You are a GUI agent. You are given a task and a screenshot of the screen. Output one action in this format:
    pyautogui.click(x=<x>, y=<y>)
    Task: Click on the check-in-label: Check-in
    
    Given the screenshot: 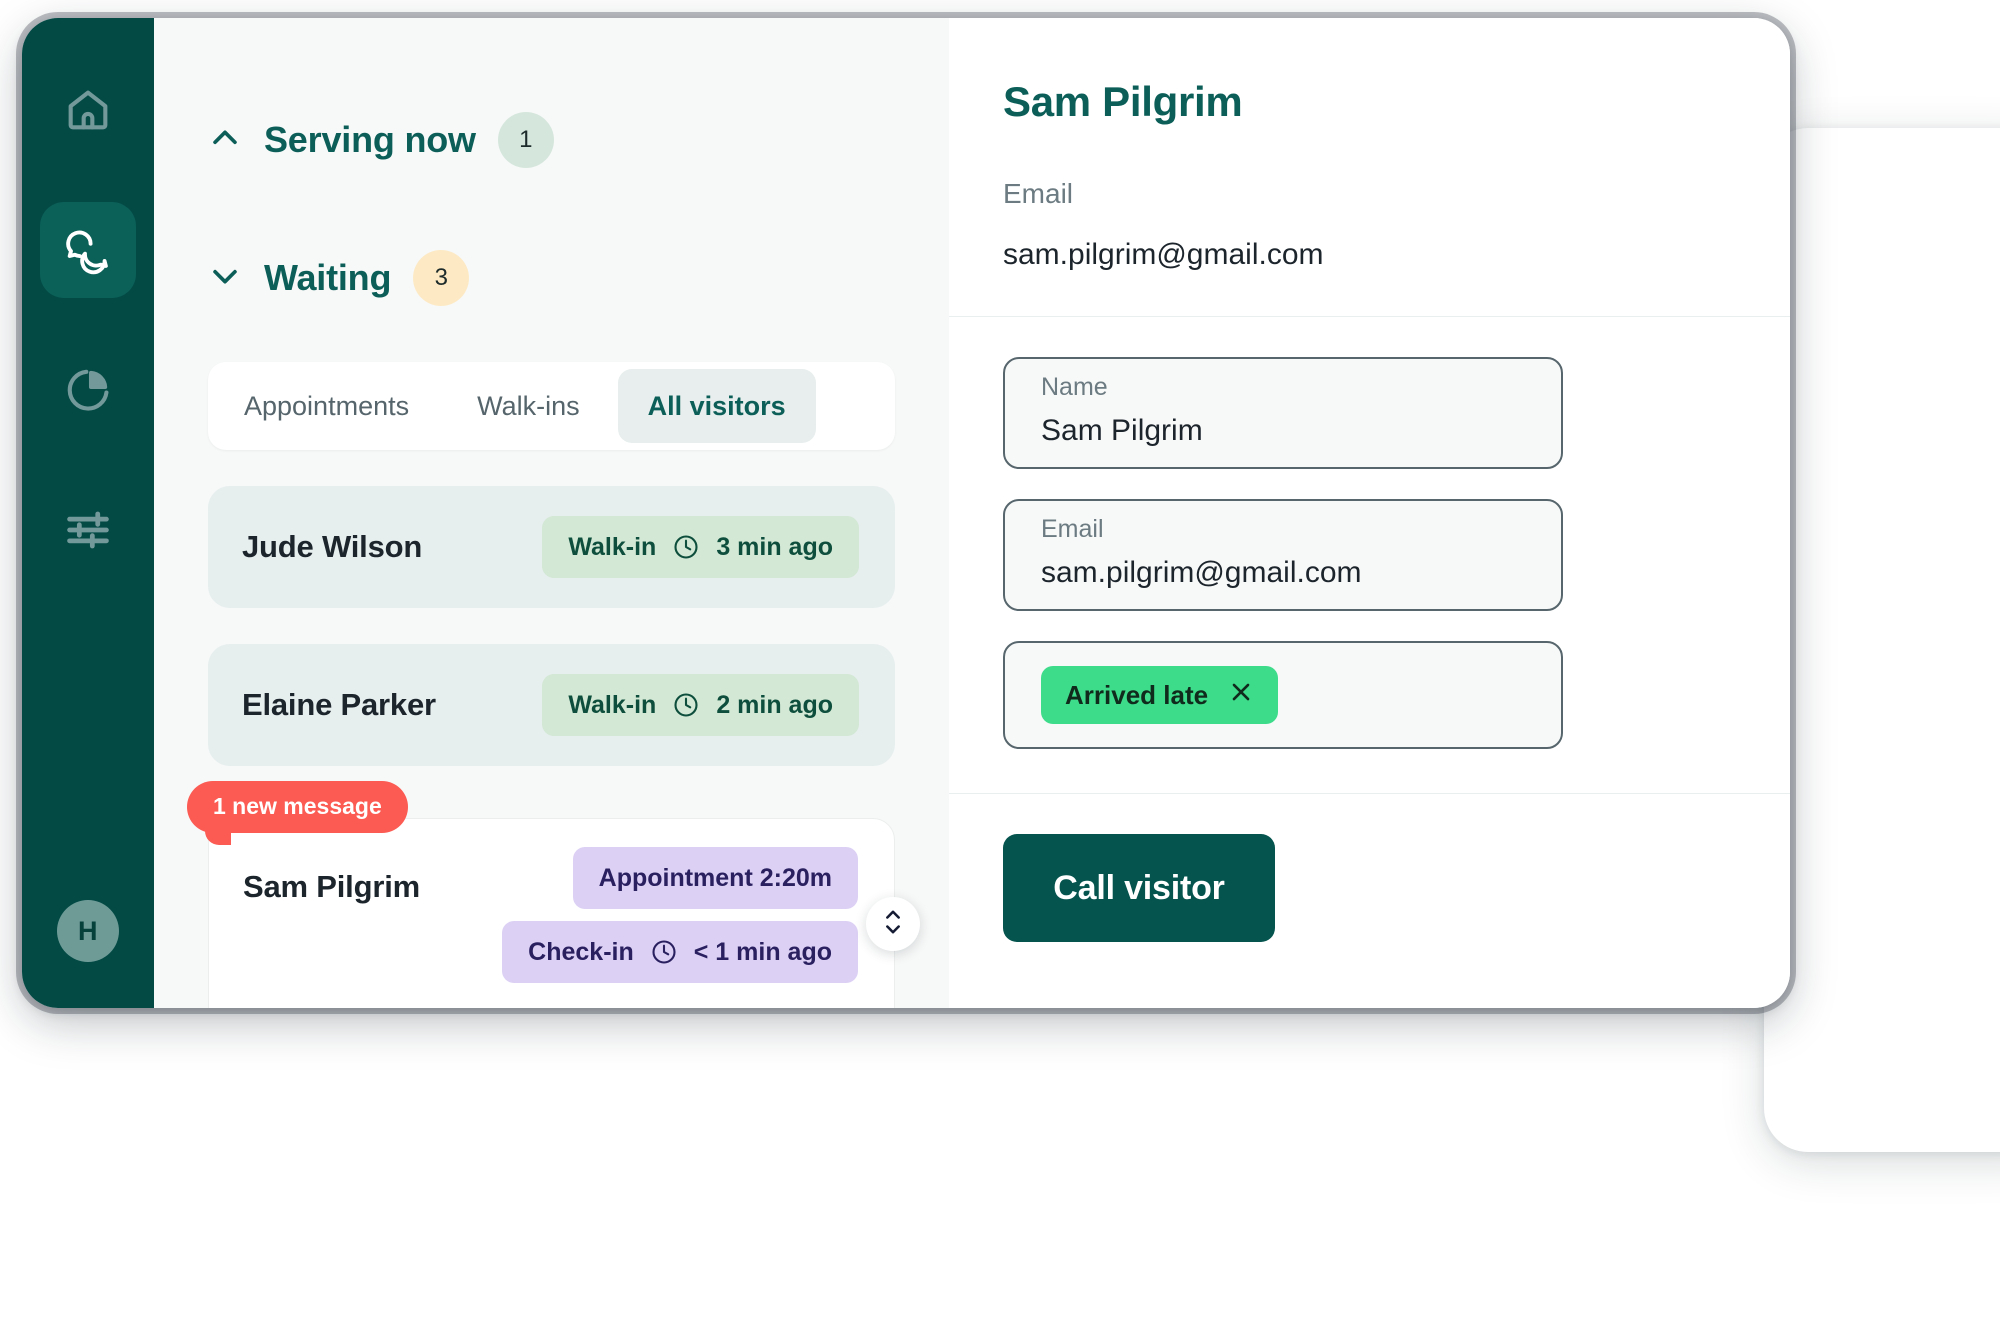 What is the action you would take?
    pyautogui.click(x=581, y=951)
    